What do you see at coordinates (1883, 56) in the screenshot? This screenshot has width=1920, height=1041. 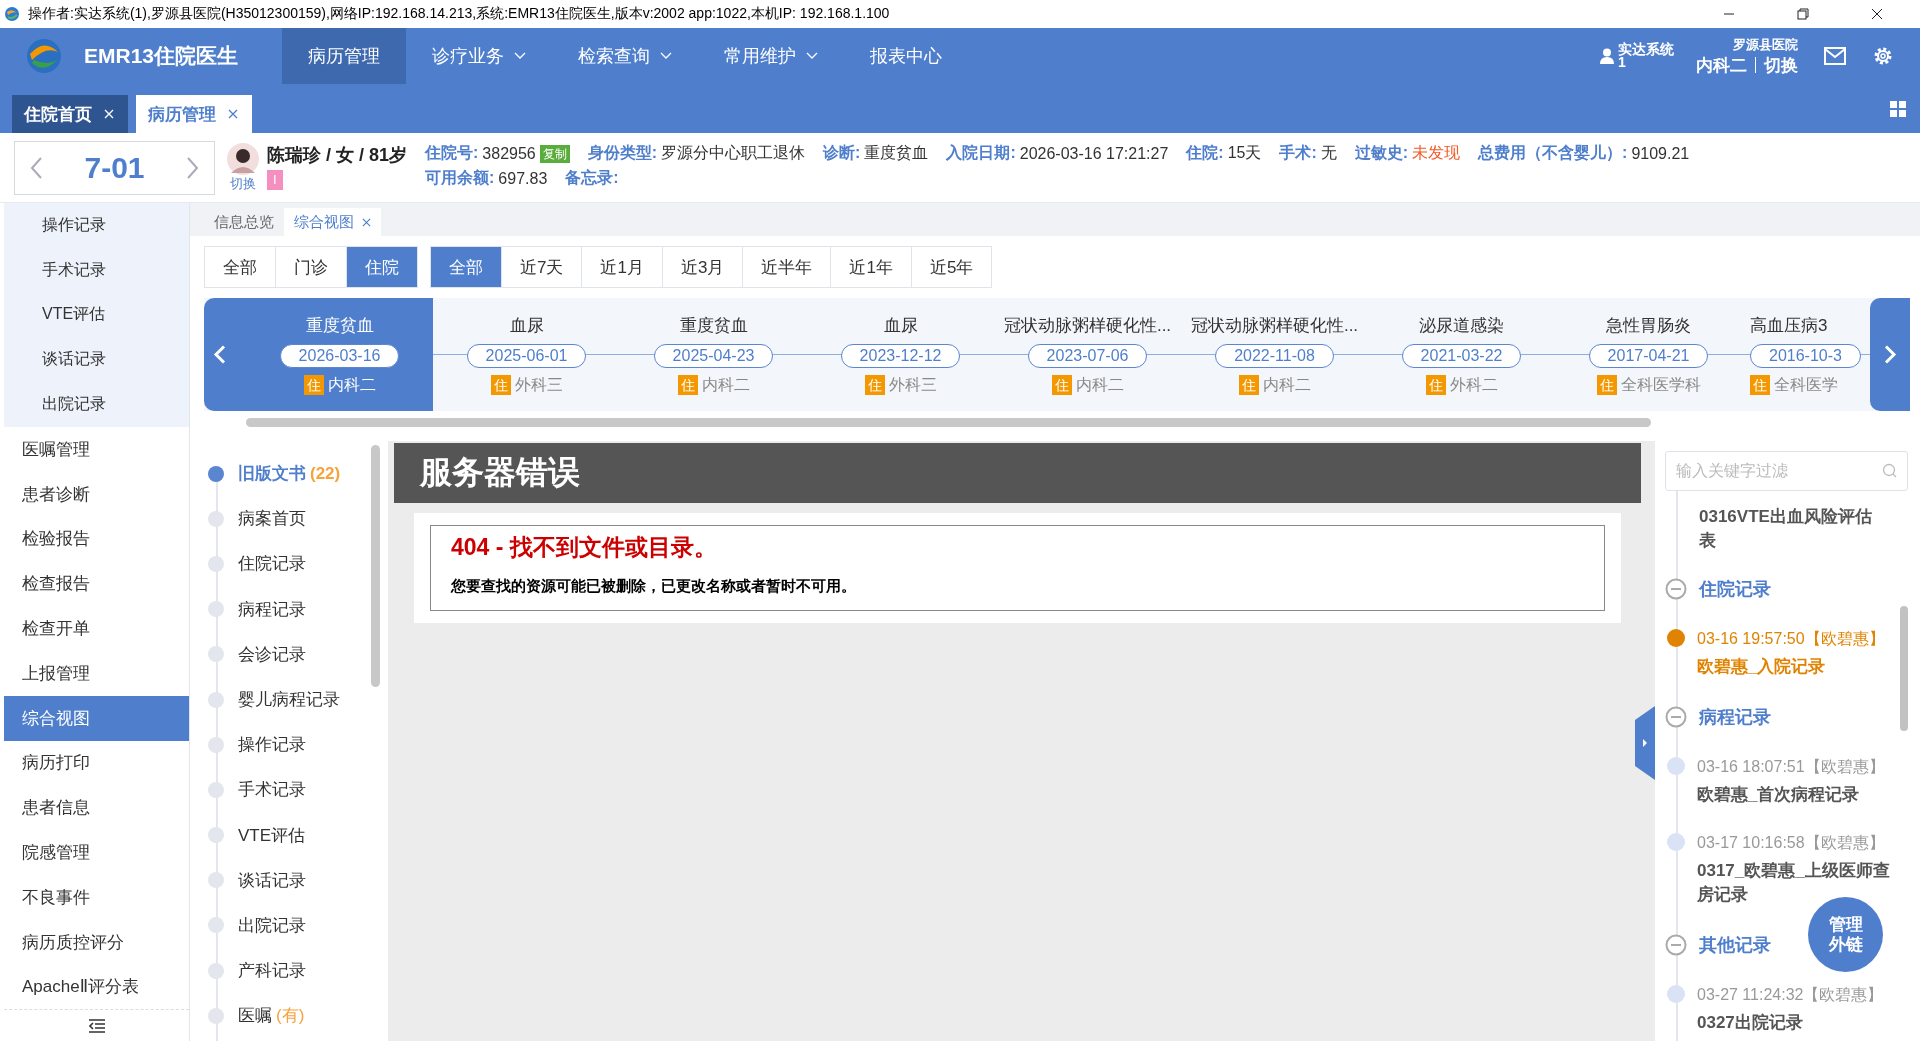 I see `settings-icon` at bounding box center [1883, 56].